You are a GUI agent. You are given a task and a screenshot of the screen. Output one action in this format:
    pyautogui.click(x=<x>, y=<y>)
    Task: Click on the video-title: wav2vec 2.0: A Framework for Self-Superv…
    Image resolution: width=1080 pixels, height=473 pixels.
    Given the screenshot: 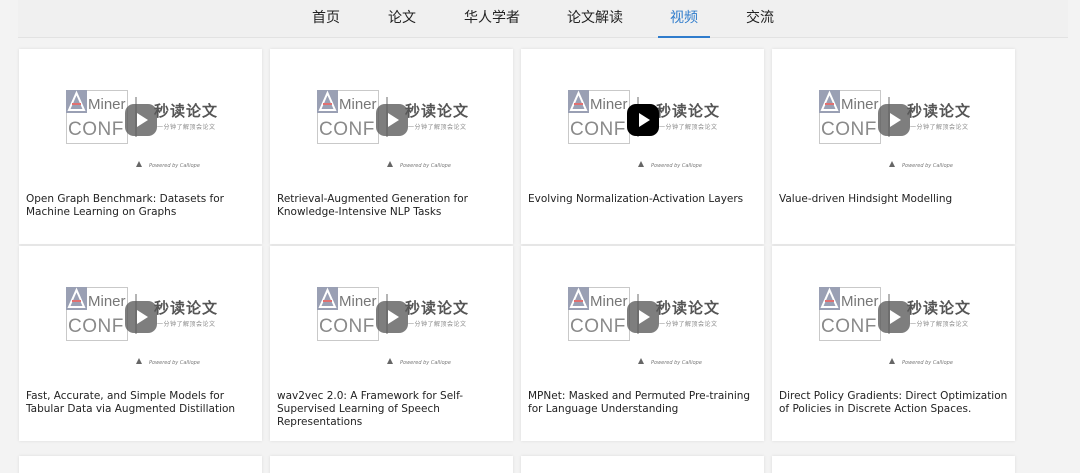 What is the action you would take?
    pyautogui.click(x=393, y=409)
    